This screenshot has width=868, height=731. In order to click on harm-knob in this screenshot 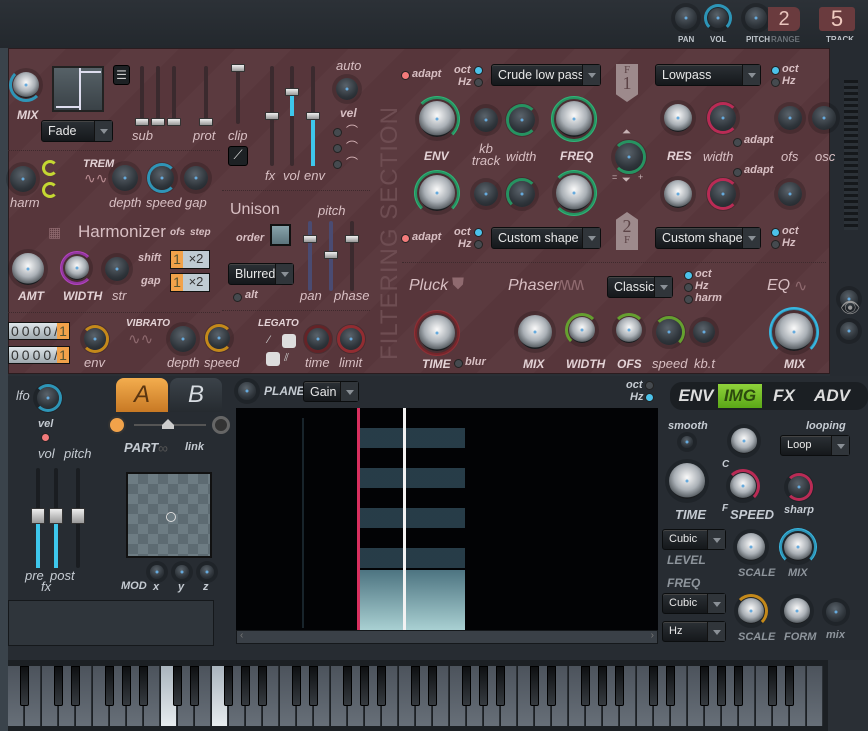, I will do `click(23, 179)`.